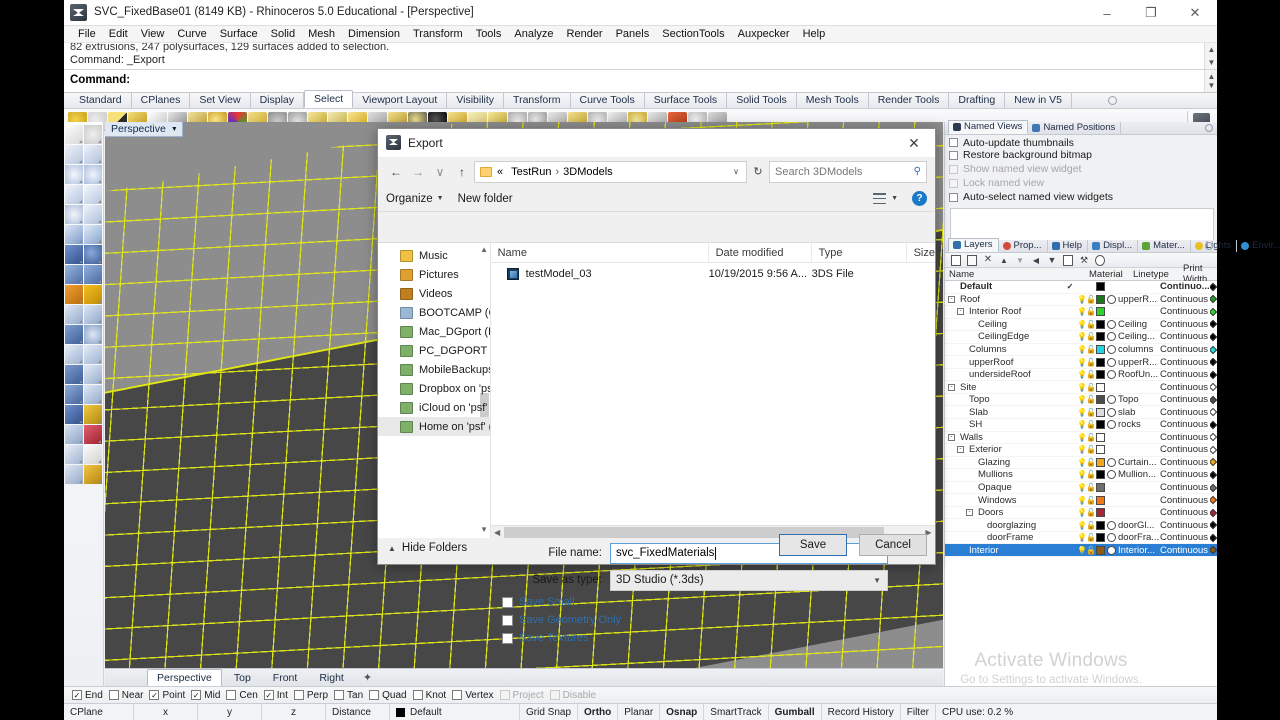 The height and width of the screenshot is (720, 1280). What do you see at coordinates (239, 34) in the screenshot?
I see `menu-surface: Surface` at bounding box center [239, 34].